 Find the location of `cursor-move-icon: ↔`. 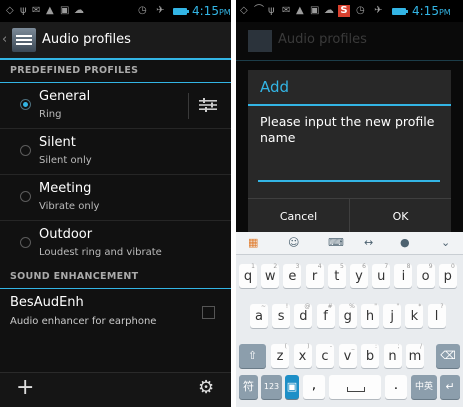

cursor-move-icon: ↔ is located at coordinates (368, 242).